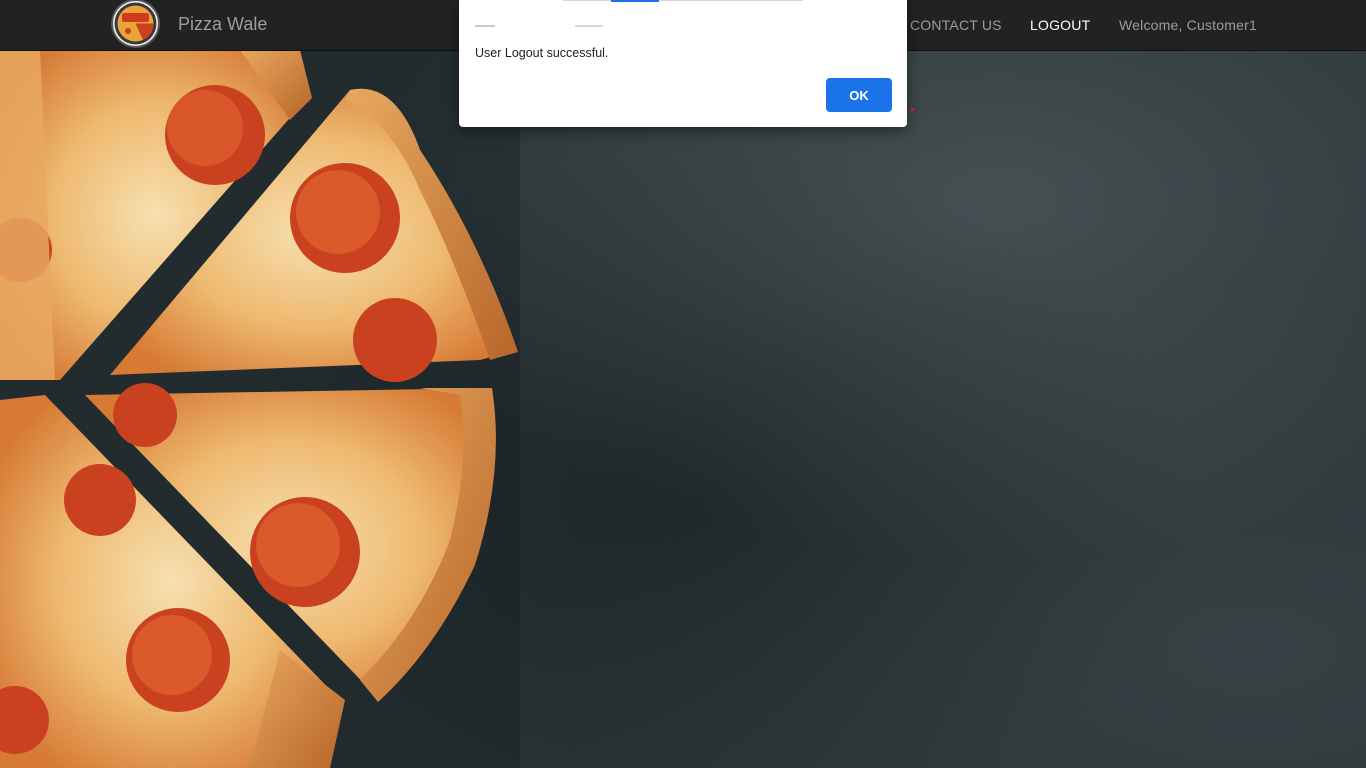 This screenshot has height=768, width=1366. I want to click on nav-contact-link: CONTACT US, so click(956, 25).